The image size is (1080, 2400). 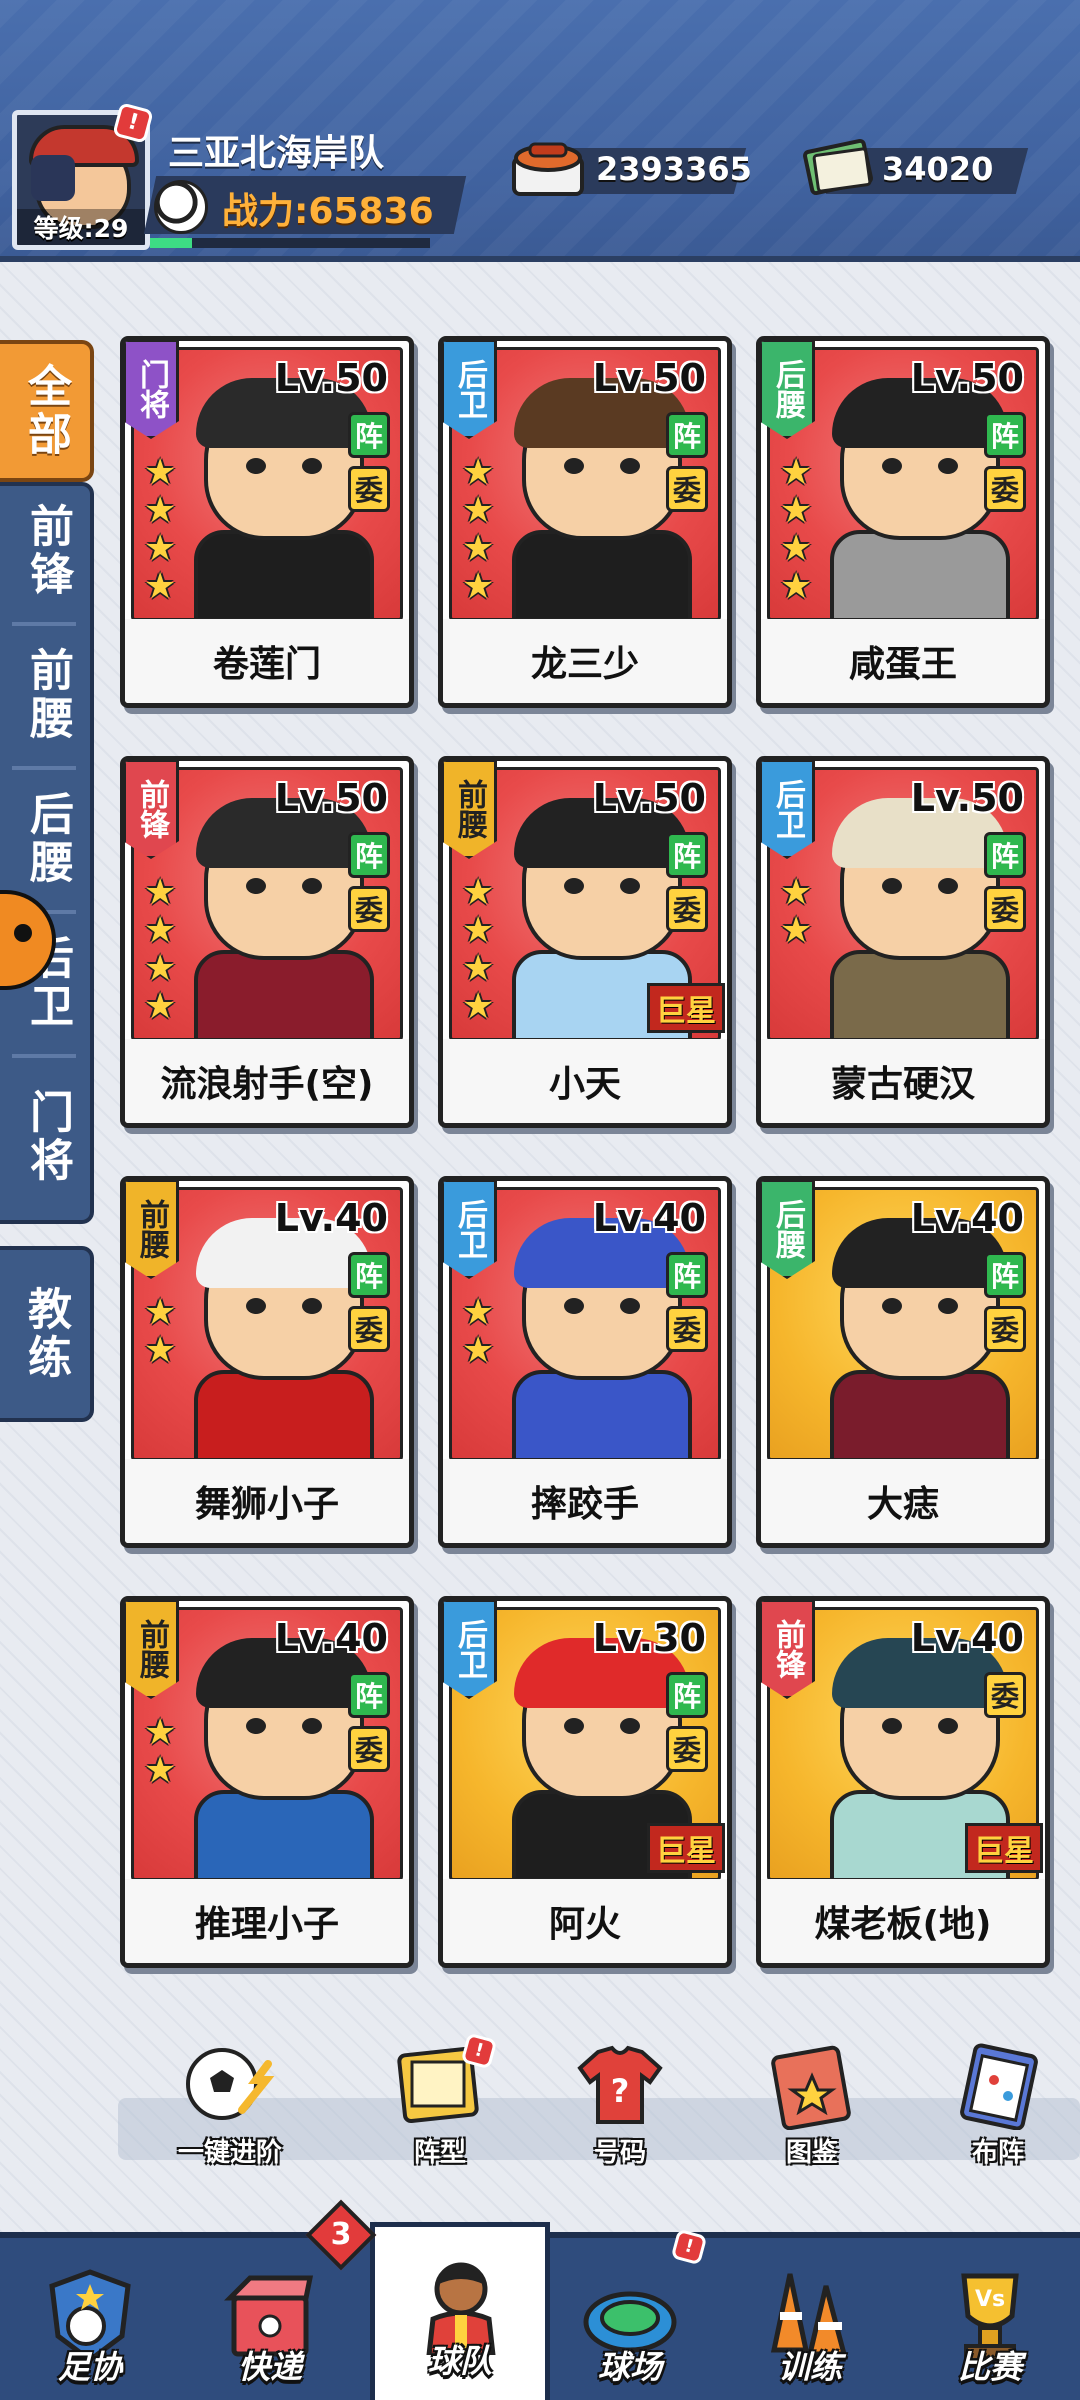 I want to click on soccer-ball-icon, so click(x=181, y=207).